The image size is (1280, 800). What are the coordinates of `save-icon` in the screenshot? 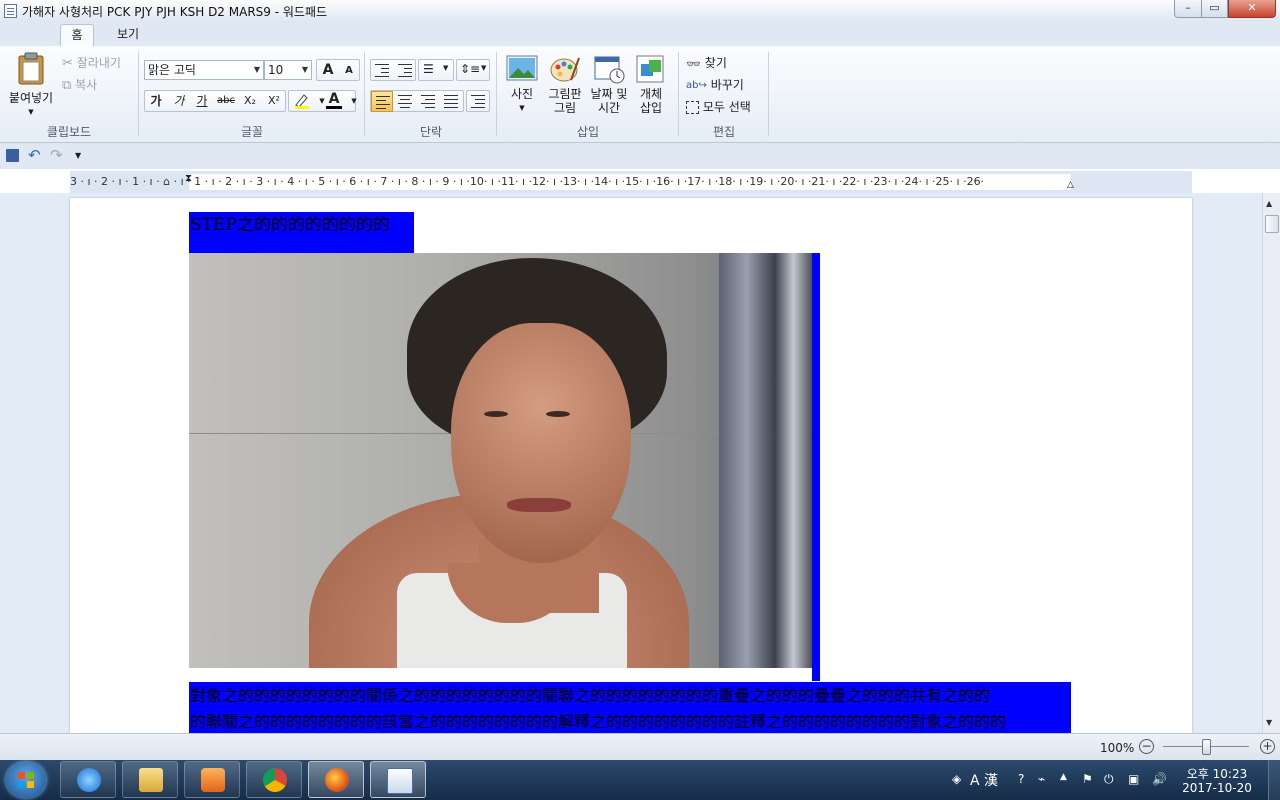 It's located at (12, 155).